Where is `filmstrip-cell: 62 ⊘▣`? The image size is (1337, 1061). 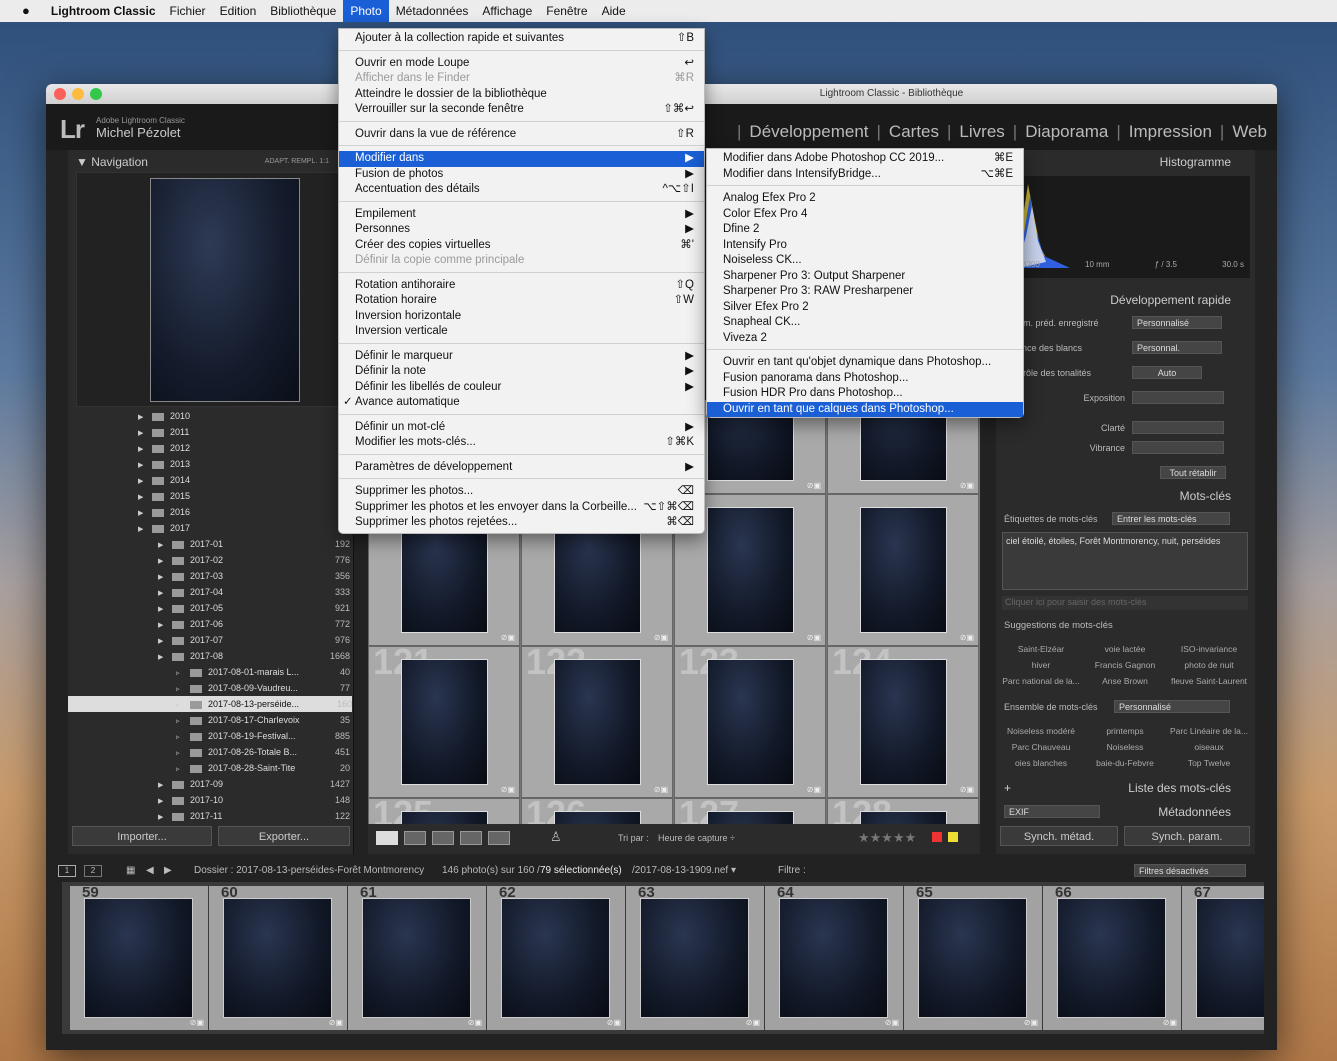 filmstrip-cell: 62 ⊘▣ is located at coordinates (556, 957).